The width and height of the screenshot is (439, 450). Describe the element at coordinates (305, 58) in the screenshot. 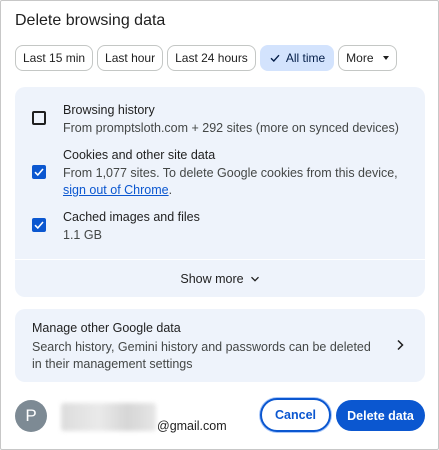

I see `chip-label: All time` at that location.